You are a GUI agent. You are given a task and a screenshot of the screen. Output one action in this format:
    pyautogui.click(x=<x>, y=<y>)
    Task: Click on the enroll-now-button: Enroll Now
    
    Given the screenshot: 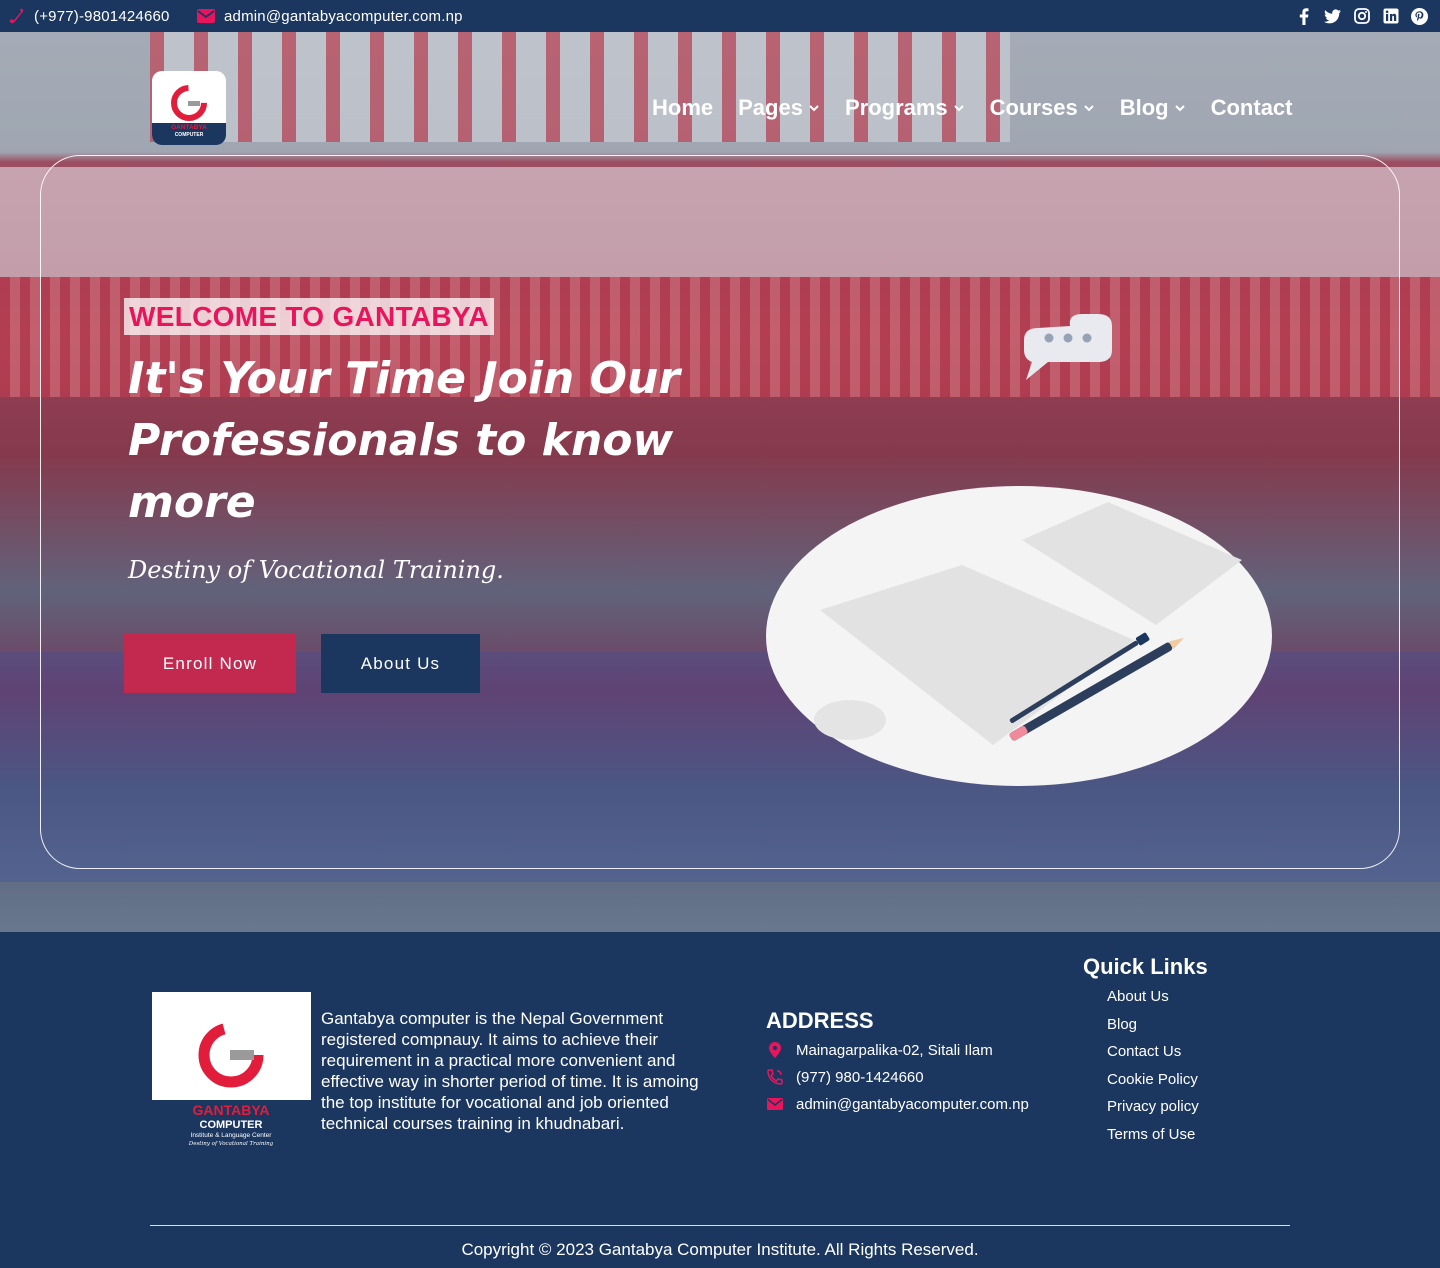 What is the action you would take?
    pyautogui.click(x=210, y=663)
    